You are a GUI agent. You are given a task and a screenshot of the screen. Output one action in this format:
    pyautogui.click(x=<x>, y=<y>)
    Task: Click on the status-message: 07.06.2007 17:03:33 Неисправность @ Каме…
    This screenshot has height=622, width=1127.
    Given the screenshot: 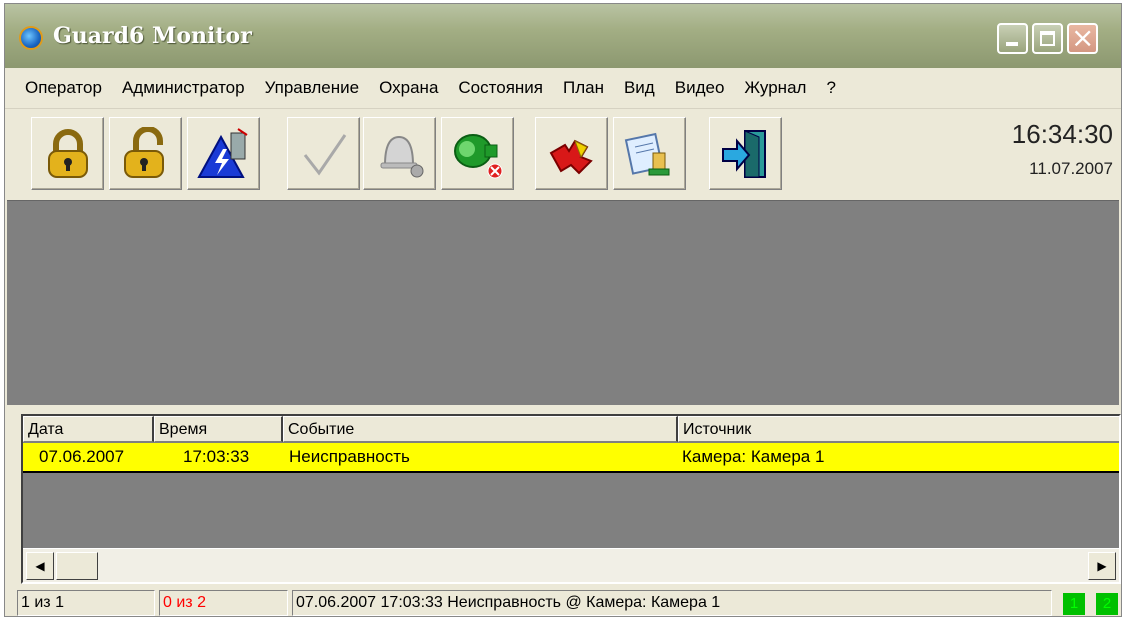 What is the action you would take?
    pyautogui.click(x=672, y=603)
    